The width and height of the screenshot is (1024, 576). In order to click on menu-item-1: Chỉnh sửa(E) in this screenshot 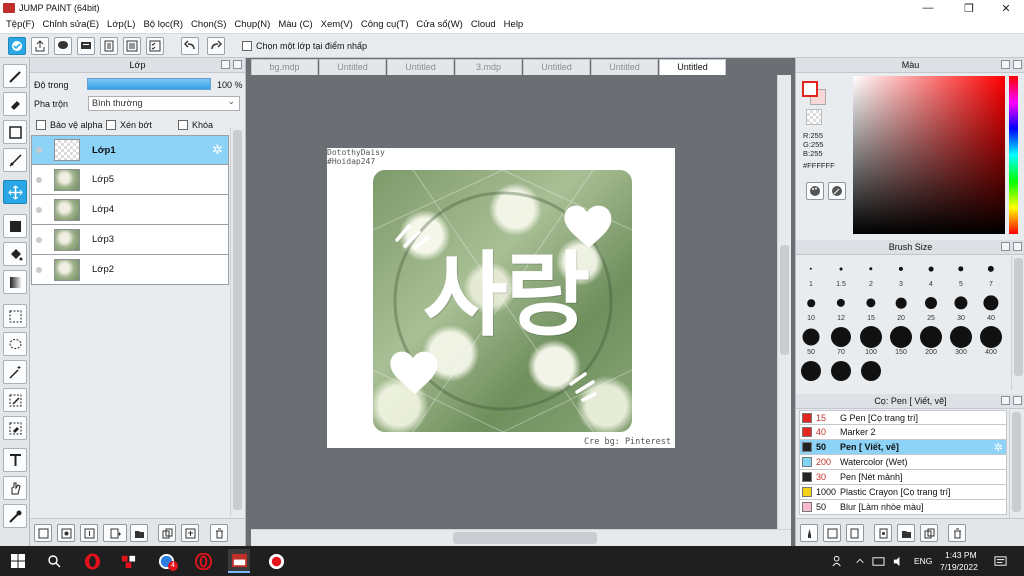, I will do `click(73, 24)`.